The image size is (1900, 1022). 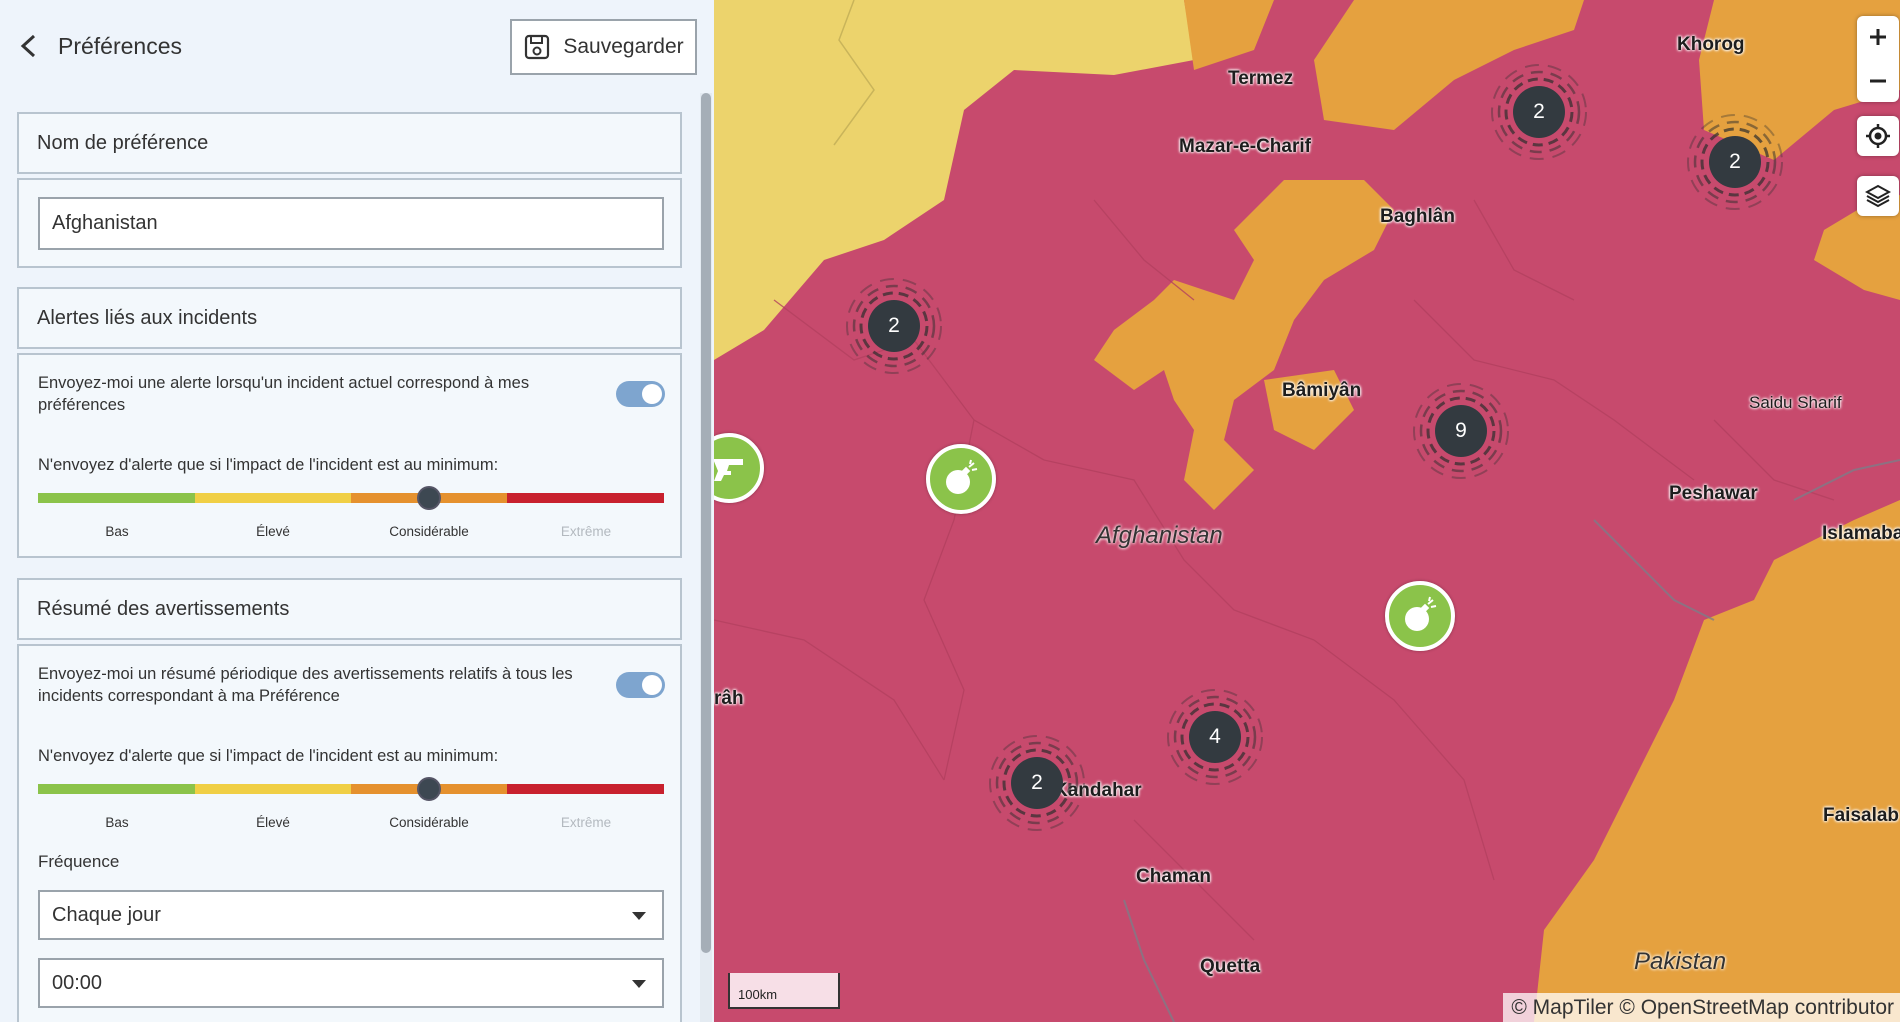 What do you see at coordinates (1861, 533) in the screenshot?
I see `city-label: Islamaba` at bounding box center [1861, 533].